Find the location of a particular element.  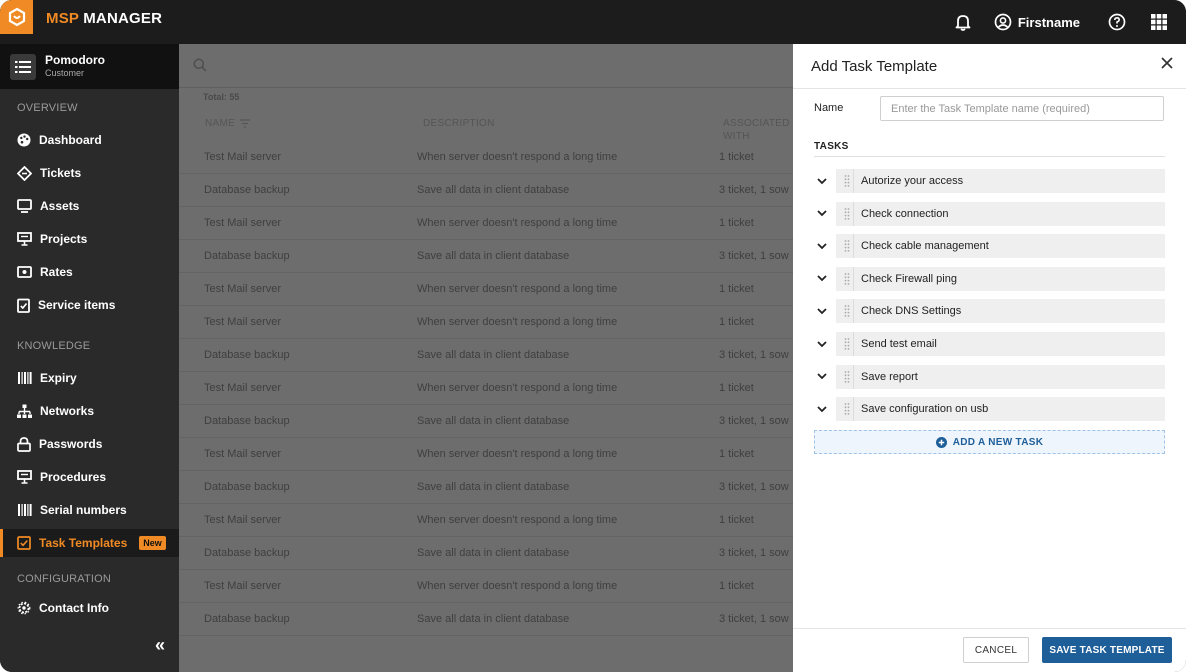

sidebar-item-networks: Networks is located at coordinates (89, 411).